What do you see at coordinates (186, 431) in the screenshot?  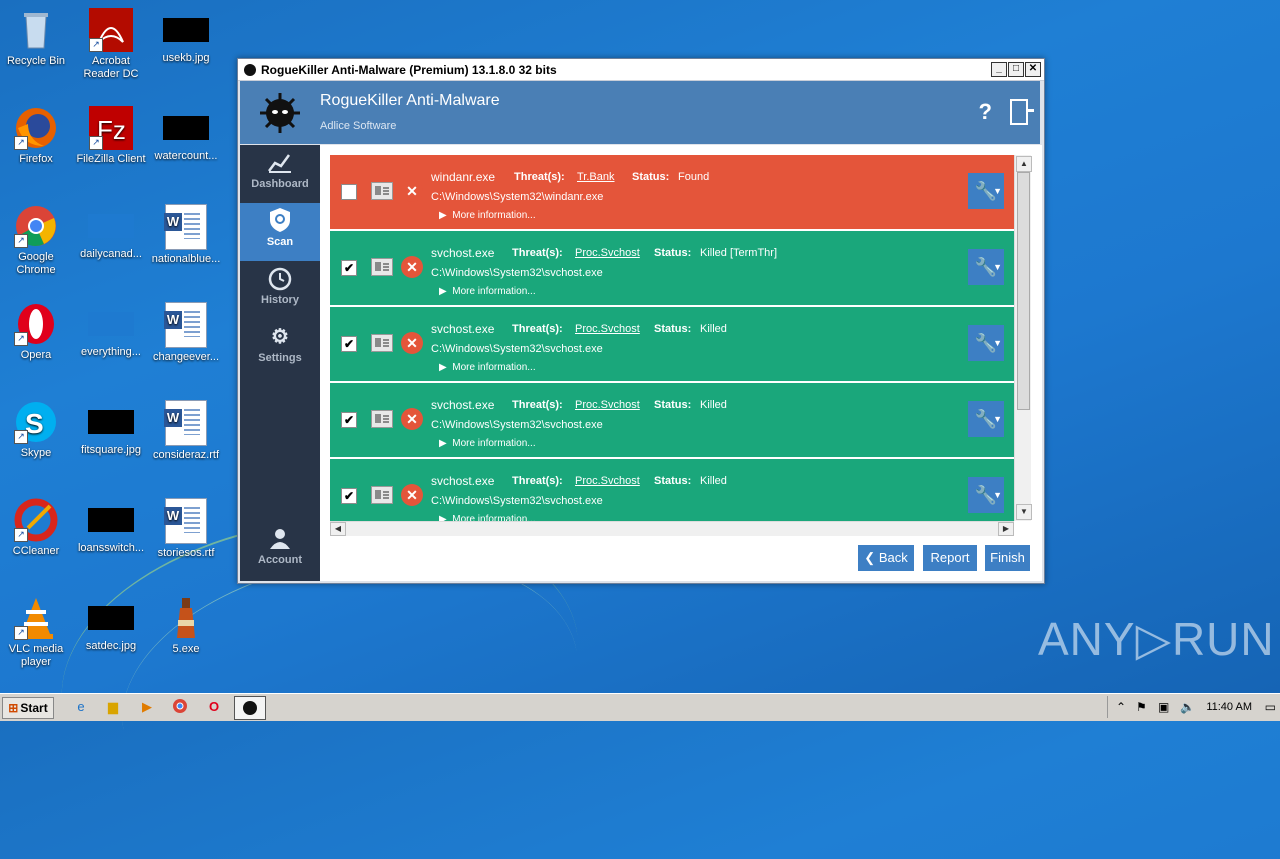 I see `desktop-icon-consideraz: consideraz.rtf` at bounding box center [186, 431].